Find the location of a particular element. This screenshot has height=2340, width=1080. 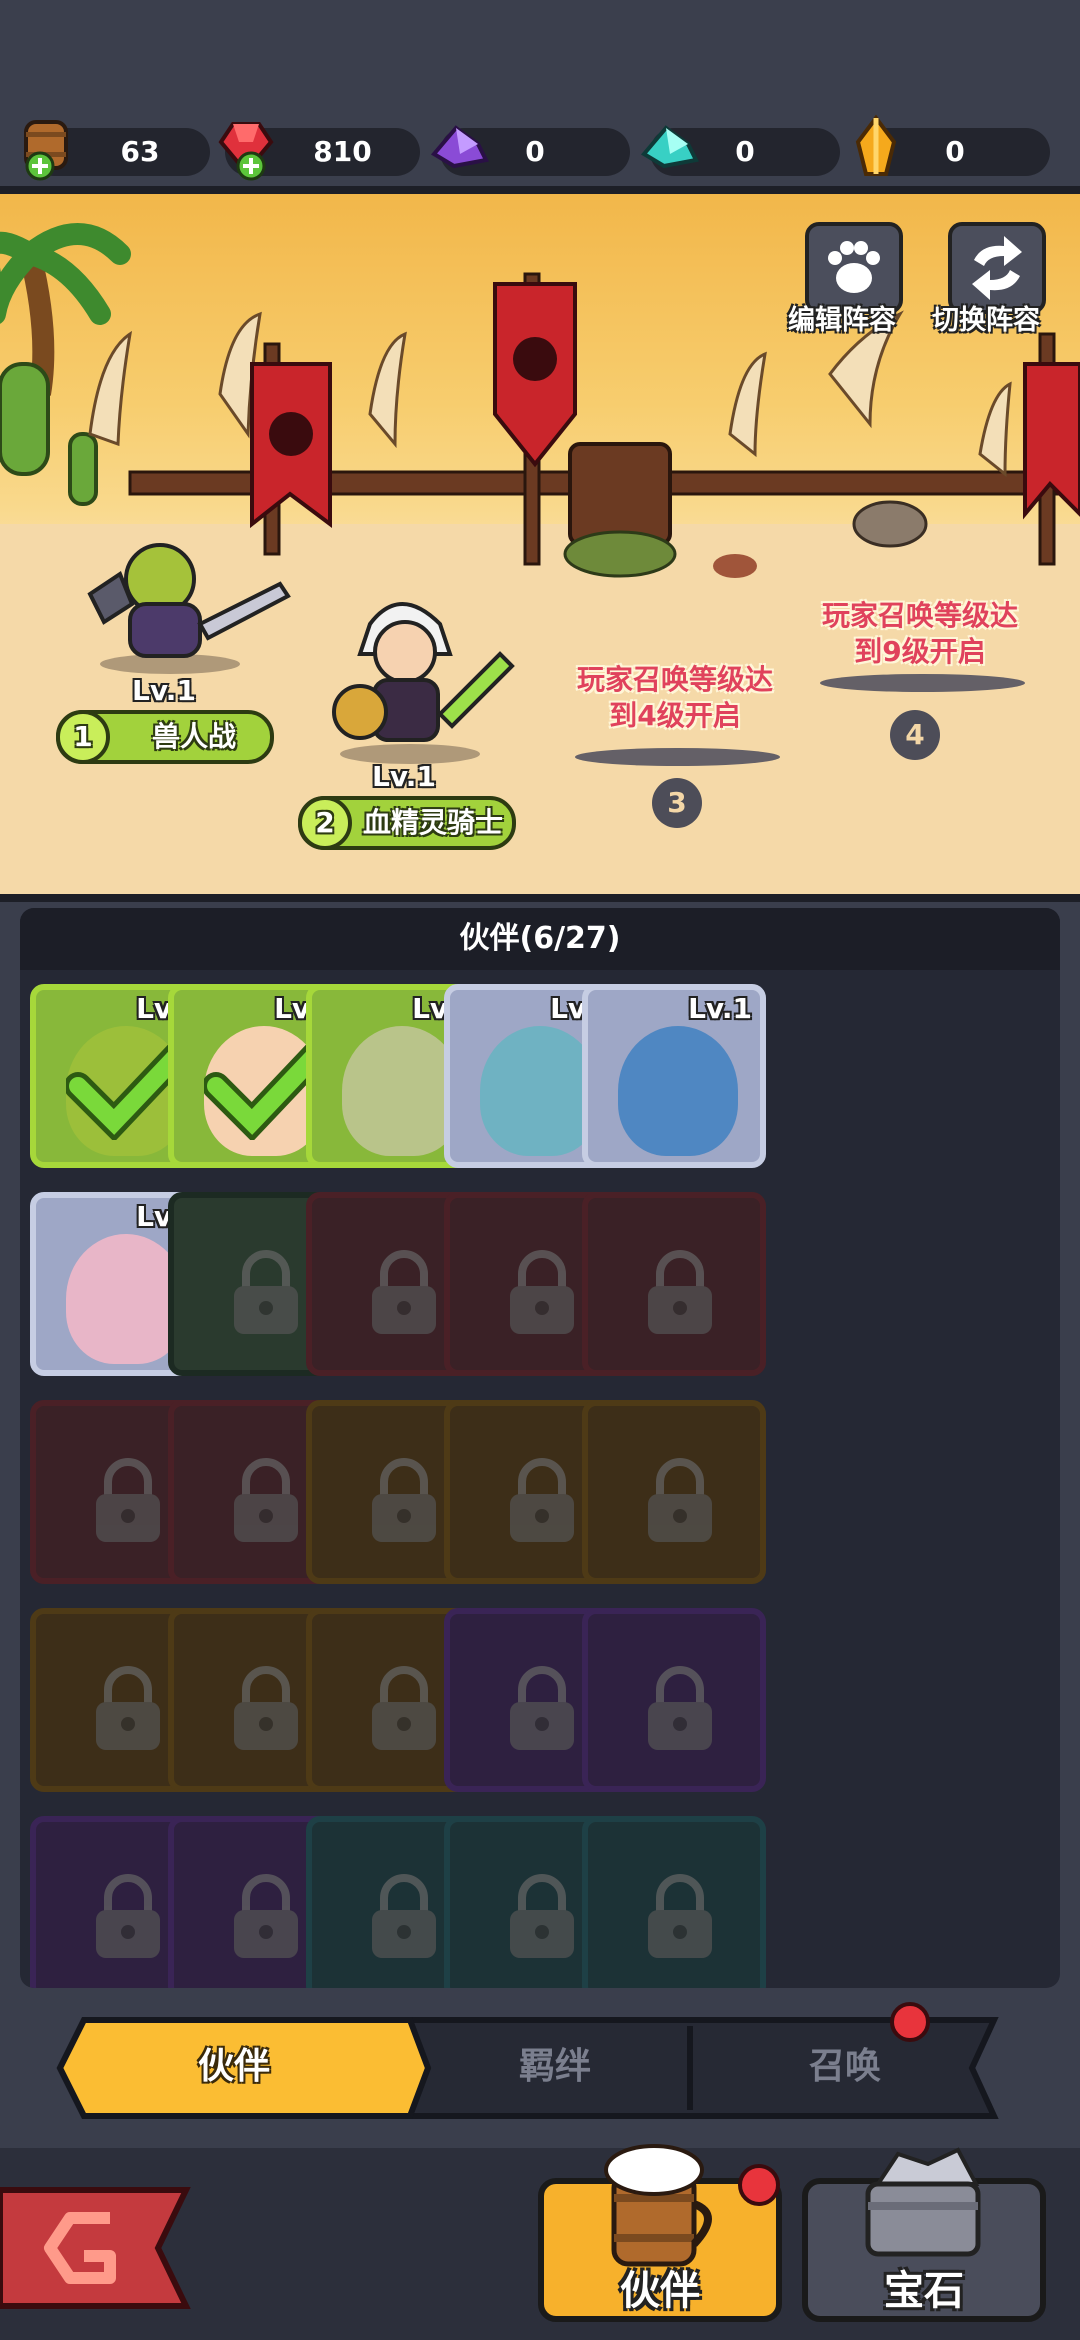

hero-2-name: 血精灵骑士 is located at coordinates (432, 822).